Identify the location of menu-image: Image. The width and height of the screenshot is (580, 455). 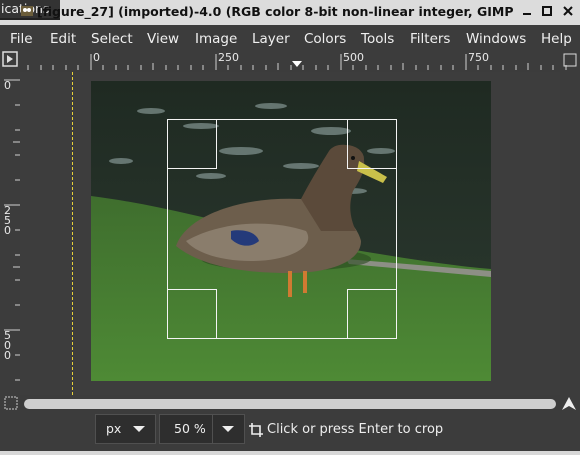
(216, 39).